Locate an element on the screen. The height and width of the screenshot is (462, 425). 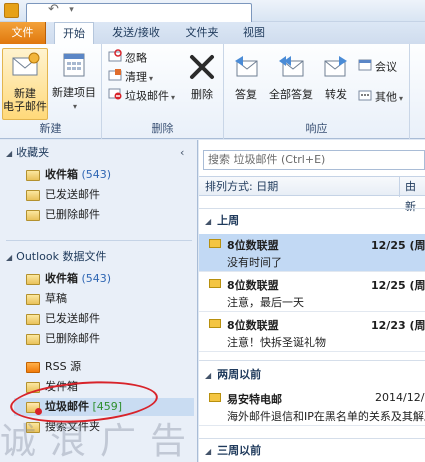
delete-x-icon is located at coordinates (202, 68).